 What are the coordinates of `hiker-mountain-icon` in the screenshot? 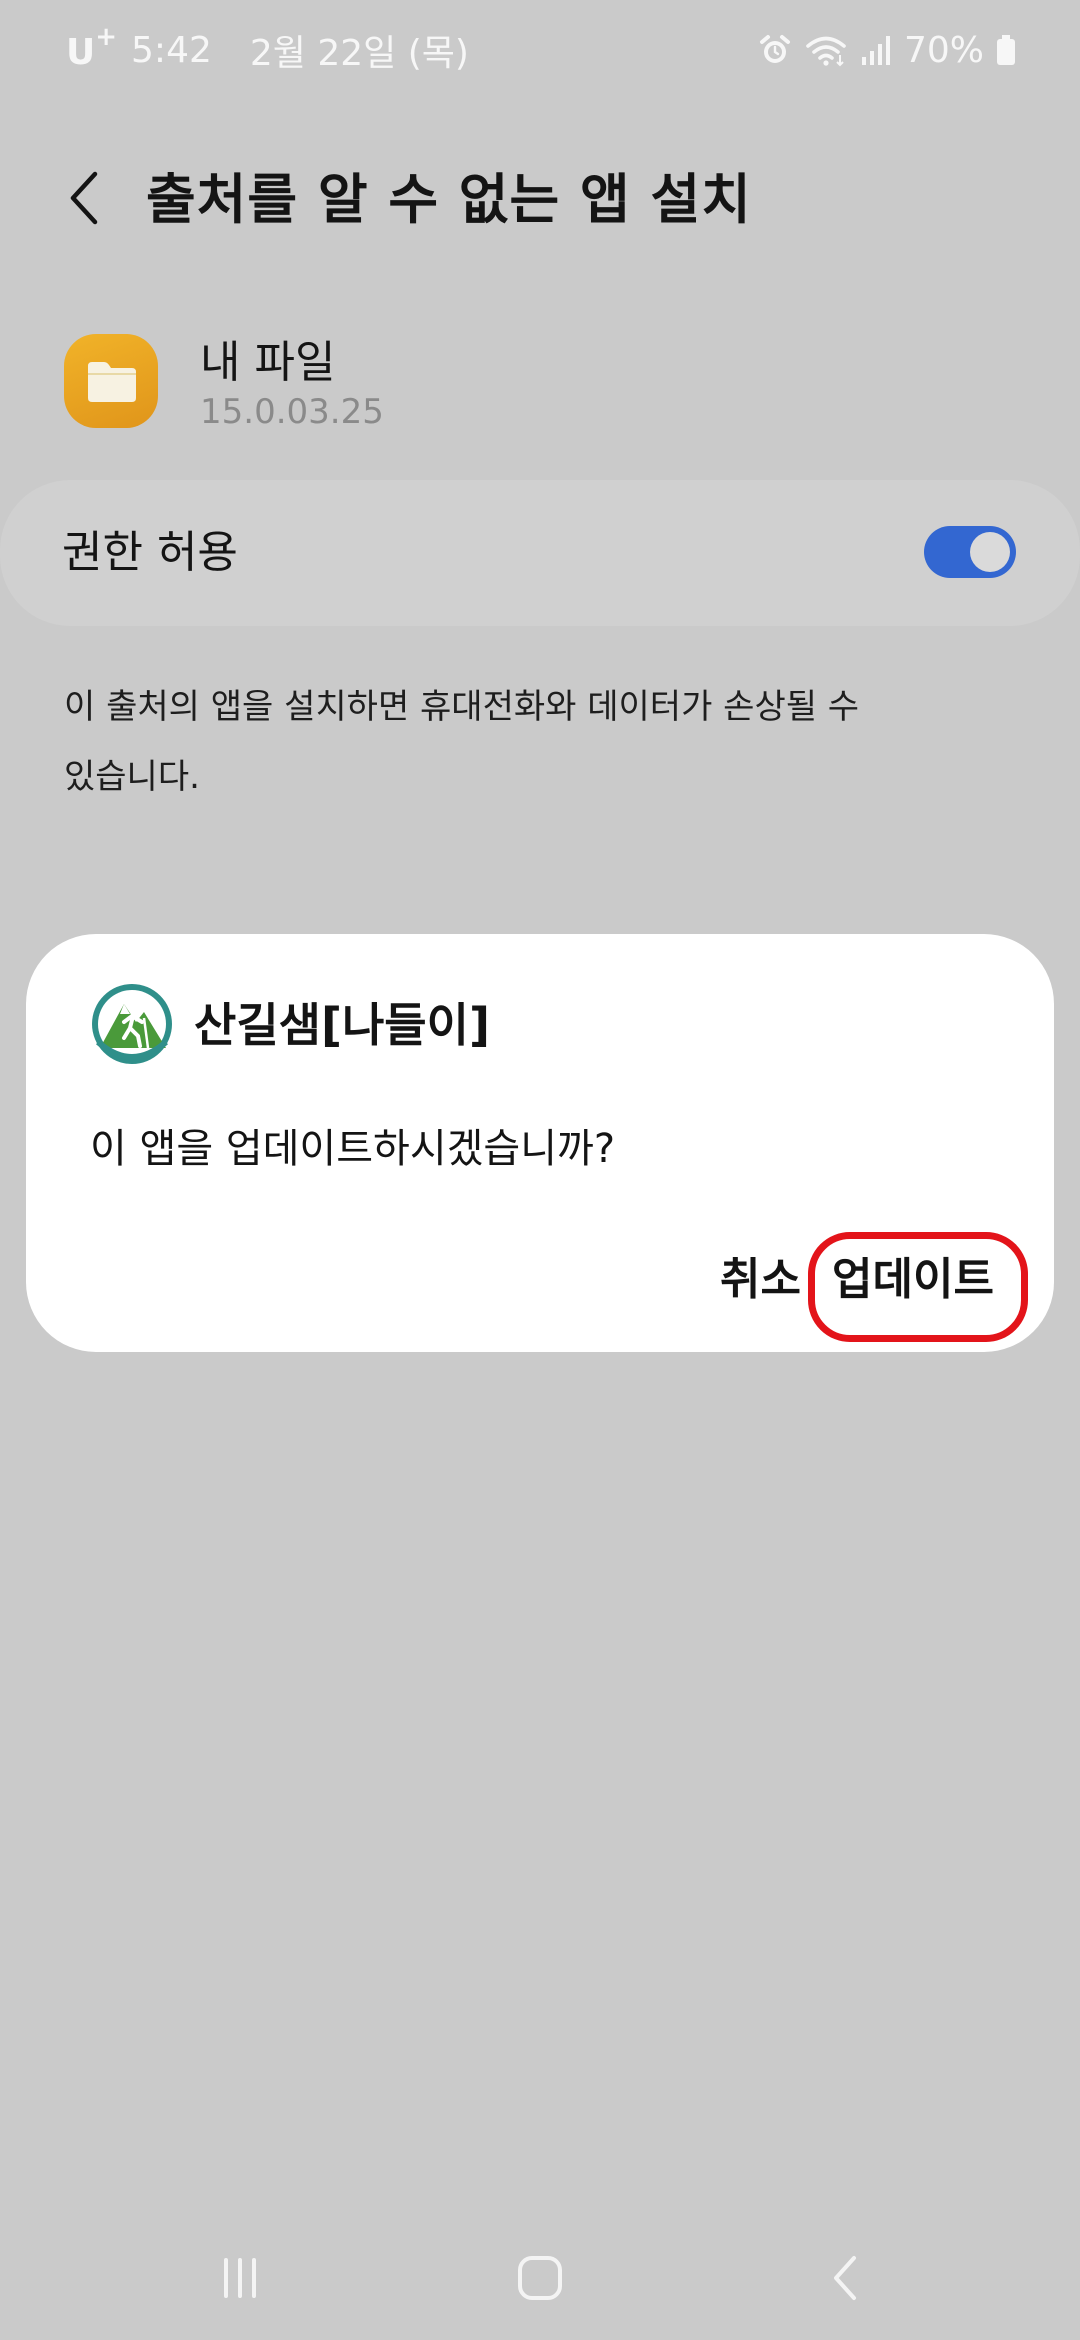 It's located at (132, 1024).